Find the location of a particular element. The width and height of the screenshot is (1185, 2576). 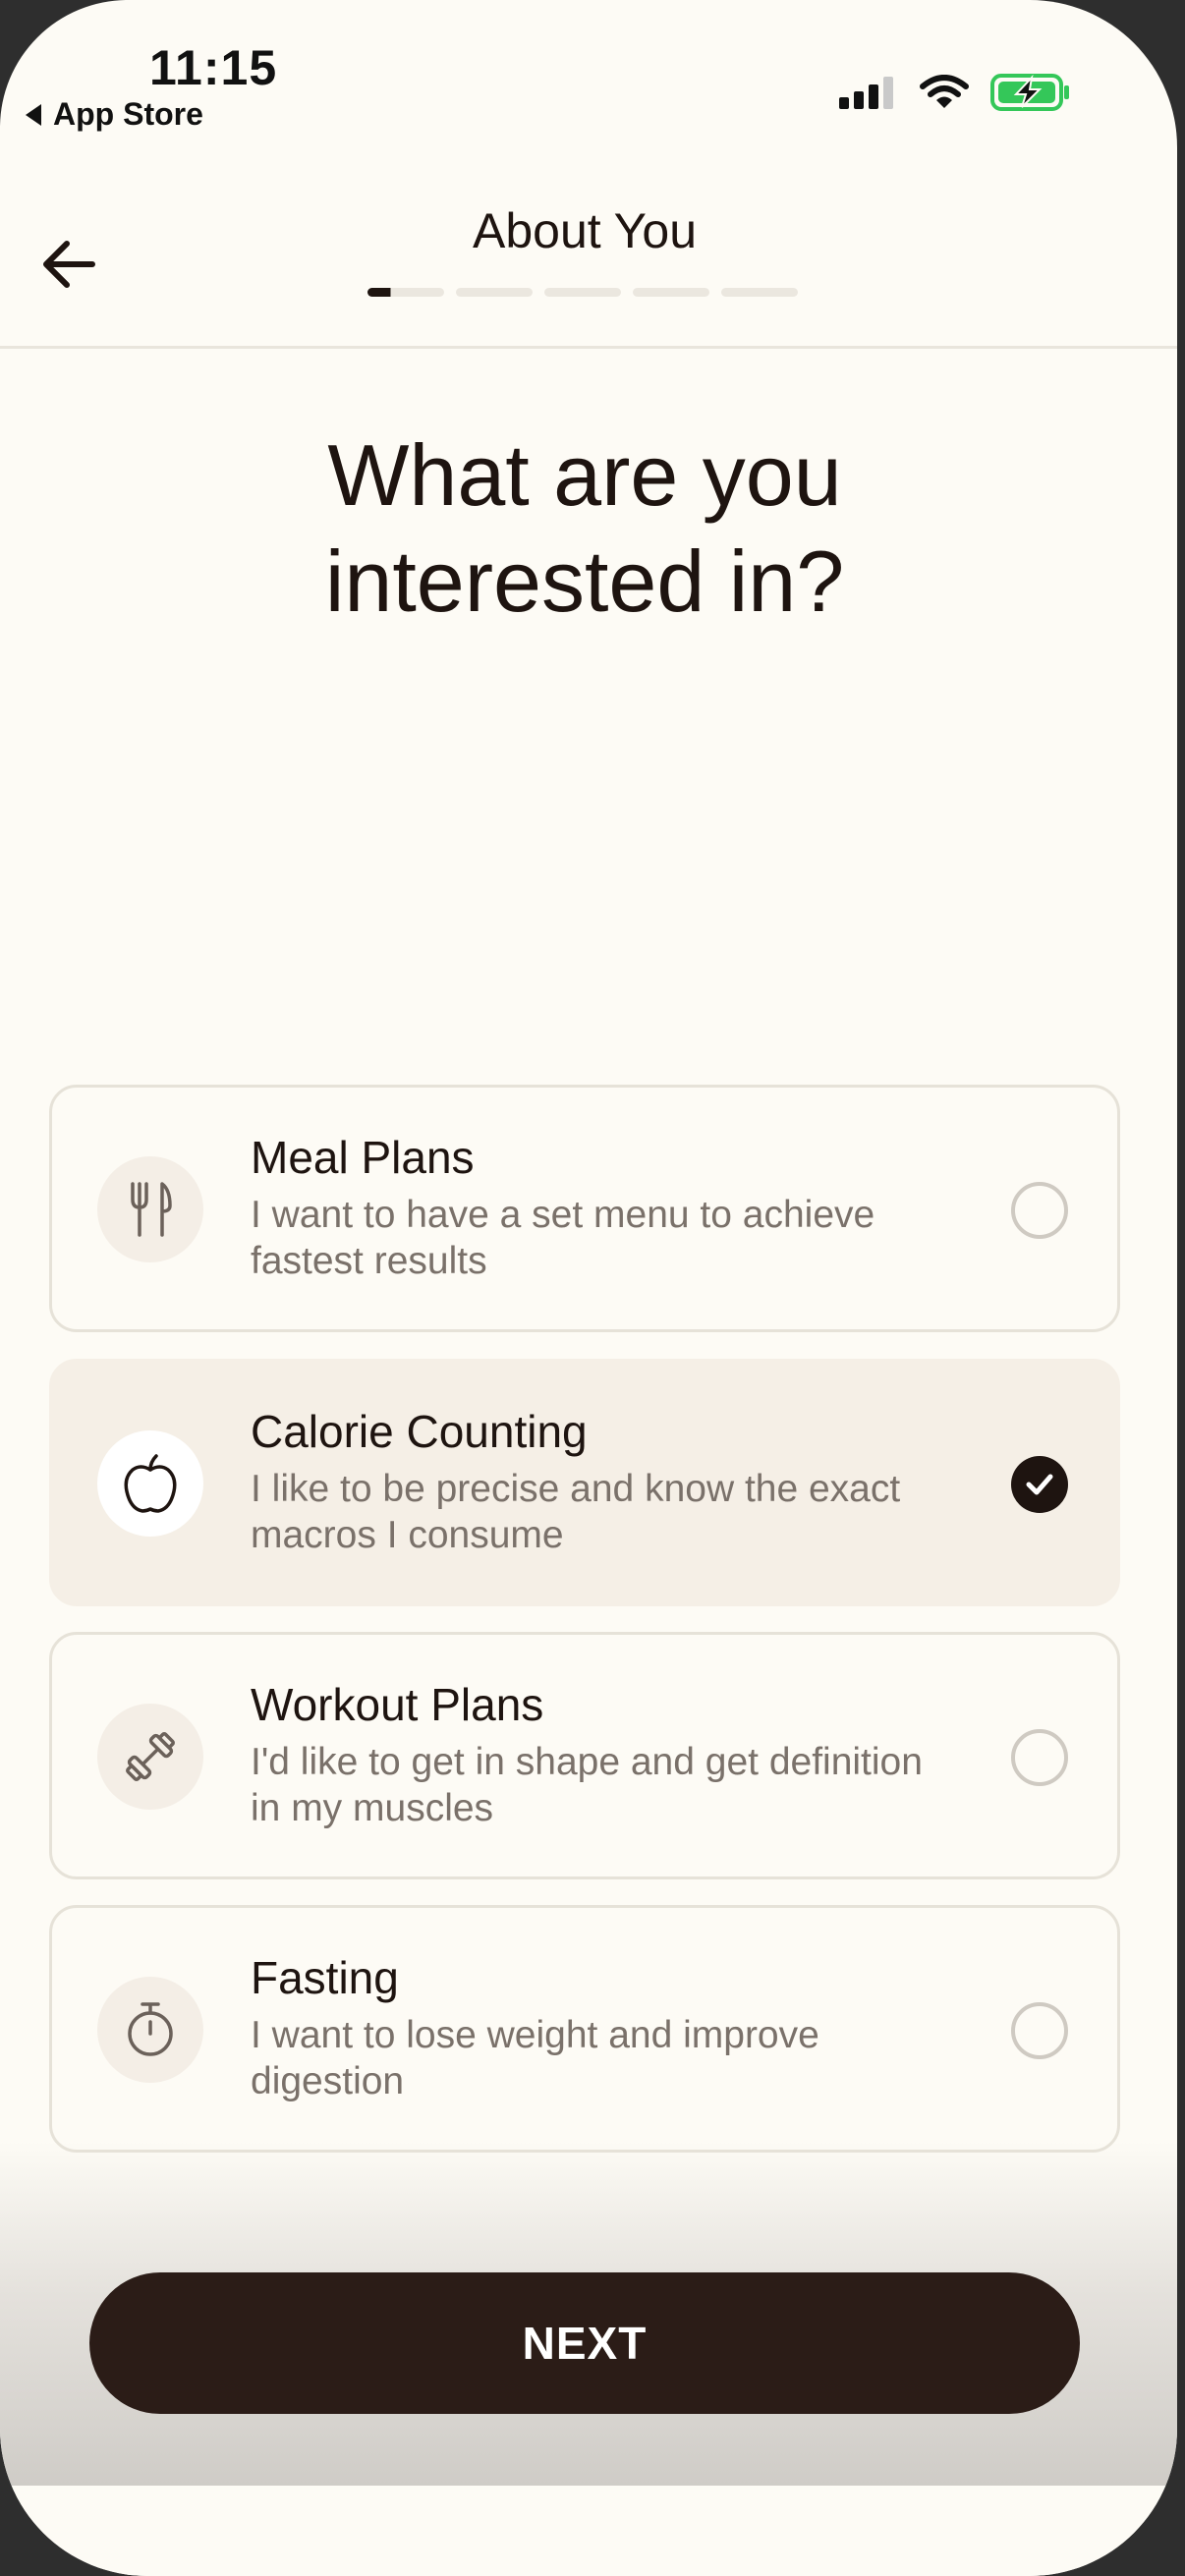

stopwatch-icon is located at coordinates (151, 2029).